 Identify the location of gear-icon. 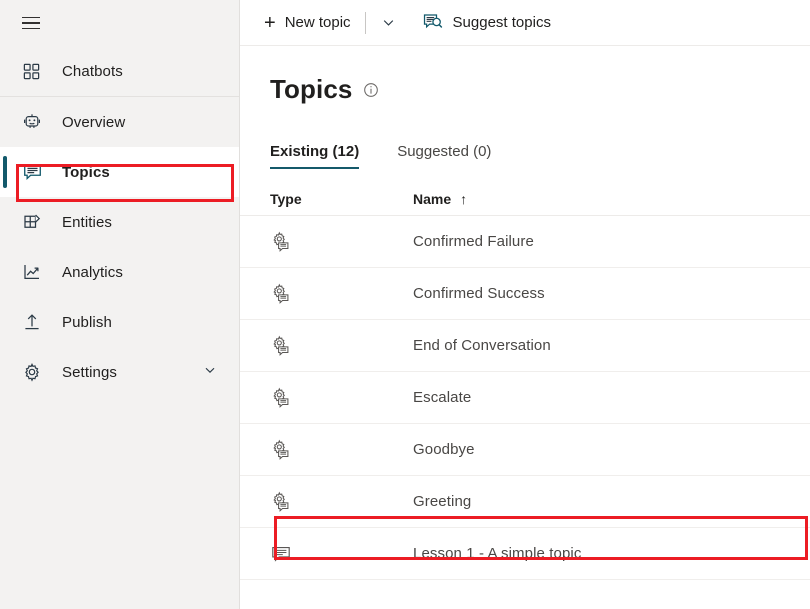
(35, 372).